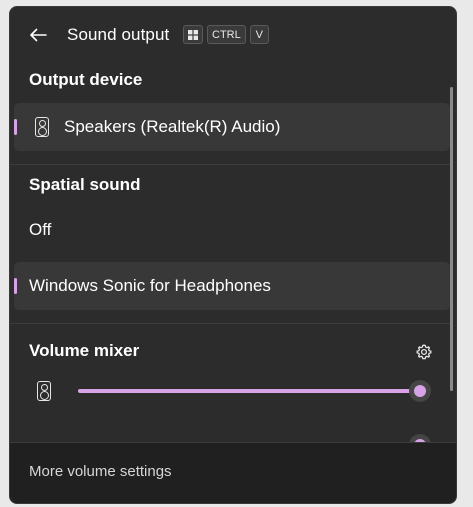 This screenshot has height=507, width=473. Describe the element at coordinates (172, 126) in the screenshot. I see `output-device-label: Speakers (Realtek(R) Audio)` at that location.